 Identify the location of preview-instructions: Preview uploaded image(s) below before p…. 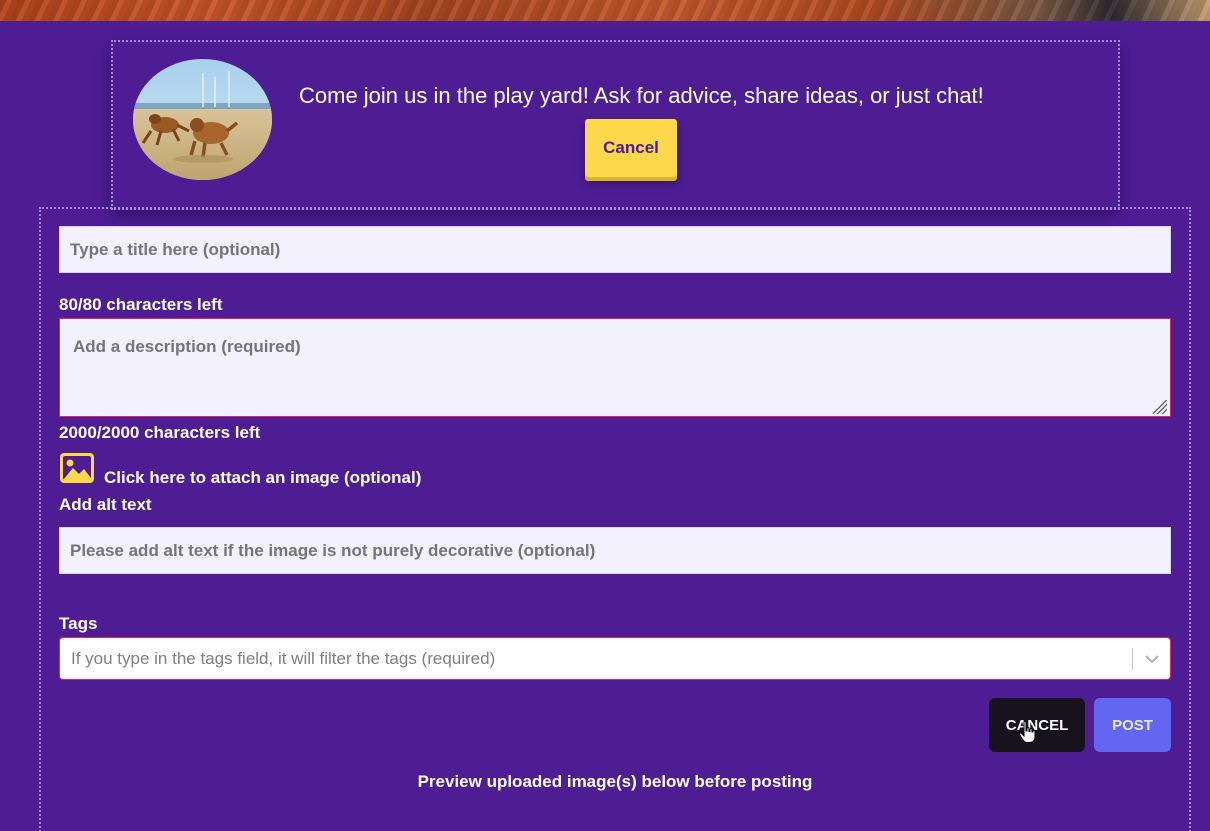
(615, 781).